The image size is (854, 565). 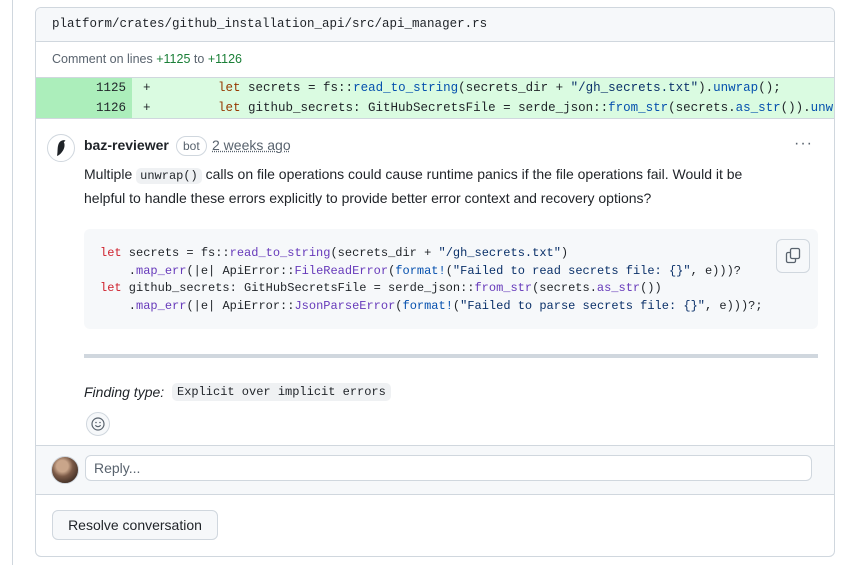 I want to click on line-to: +1126, so click(x=225, y=59).